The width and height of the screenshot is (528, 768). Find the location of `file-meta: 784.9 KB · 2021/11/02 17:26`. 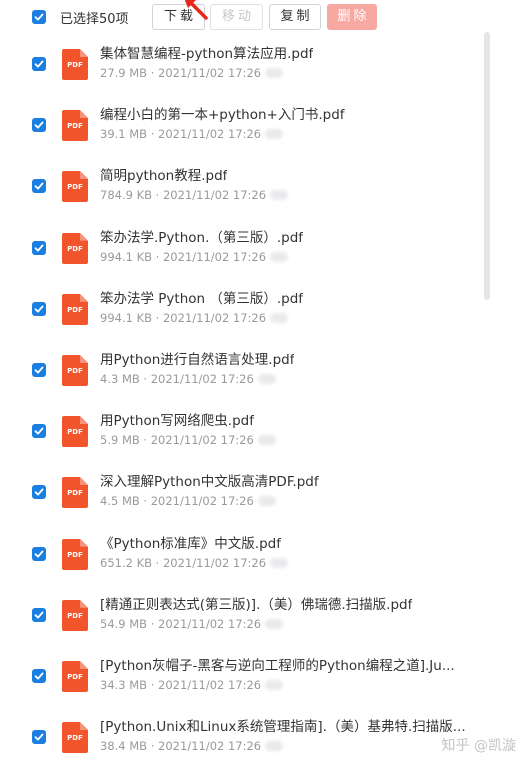

file-meta: 784.9 KB · 2021/11/02 17:26 is located at coordinates (194, 195).